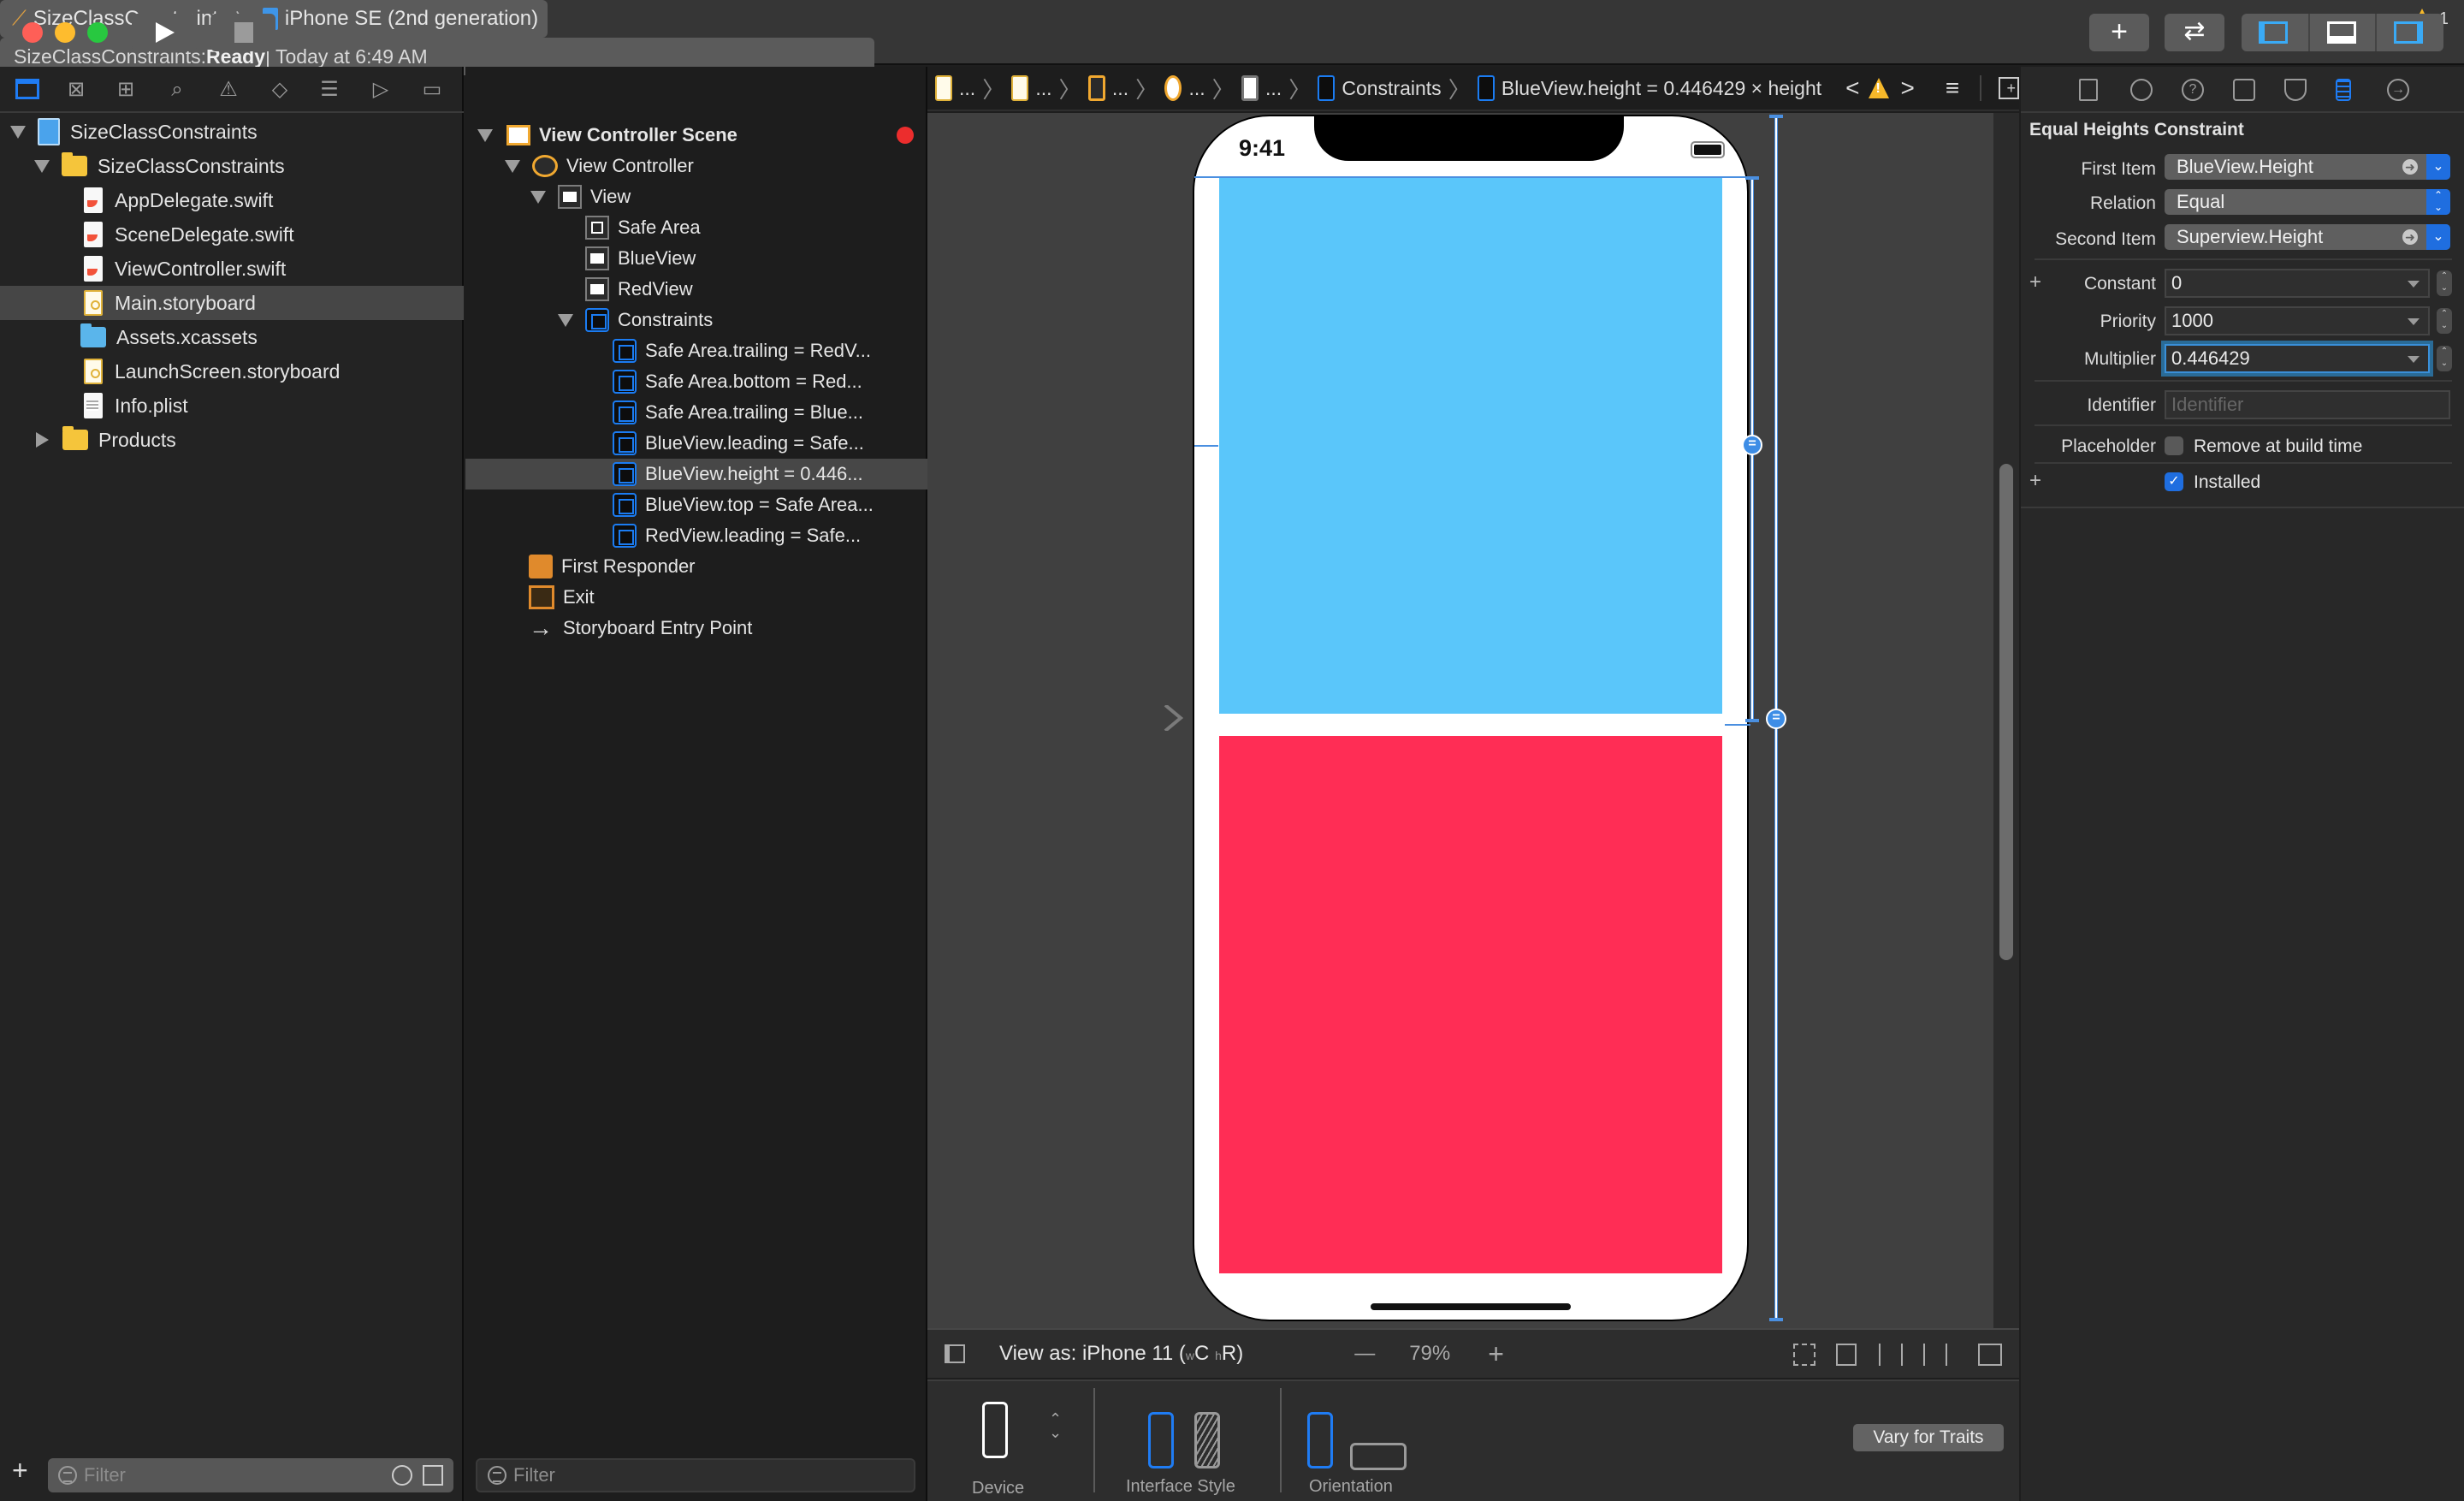  I want to click on source-control-navigator-tab: ⊠, so click(76, 90).